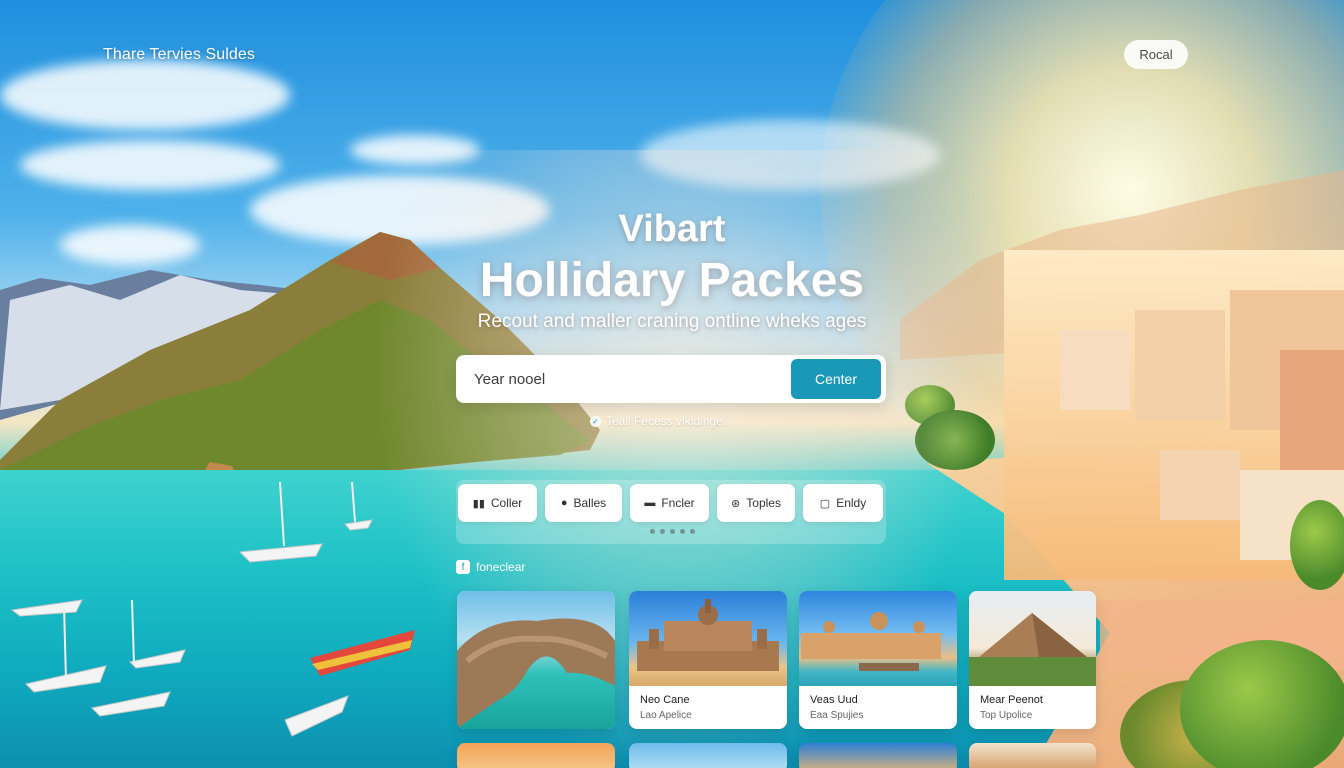  Describe the element at coordinates (836, 379) in the screenshot. I see `search-button: Center` at that location.